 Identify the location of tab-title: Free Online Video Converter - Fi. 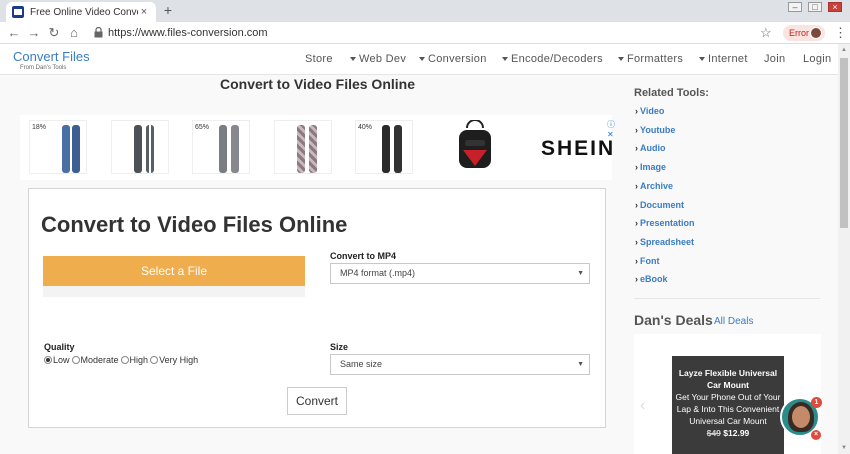
(84, 12).